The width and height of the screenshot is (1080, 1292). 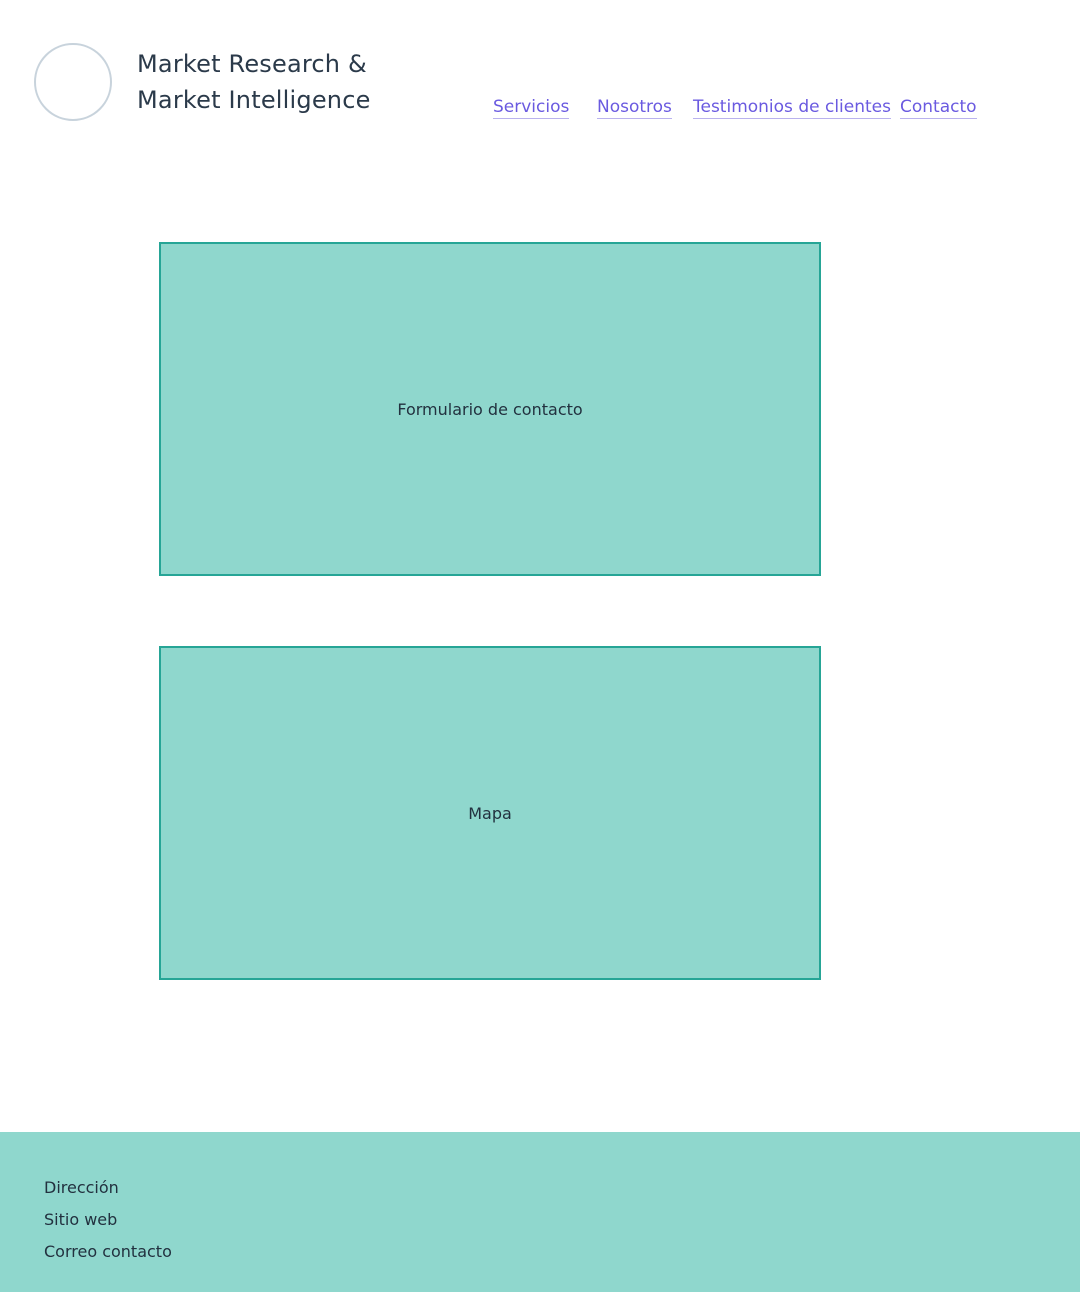 What do you see at coordinates (73, 82) in the screenshot?
I see `logo-icon` at bounding box center [73, 82].